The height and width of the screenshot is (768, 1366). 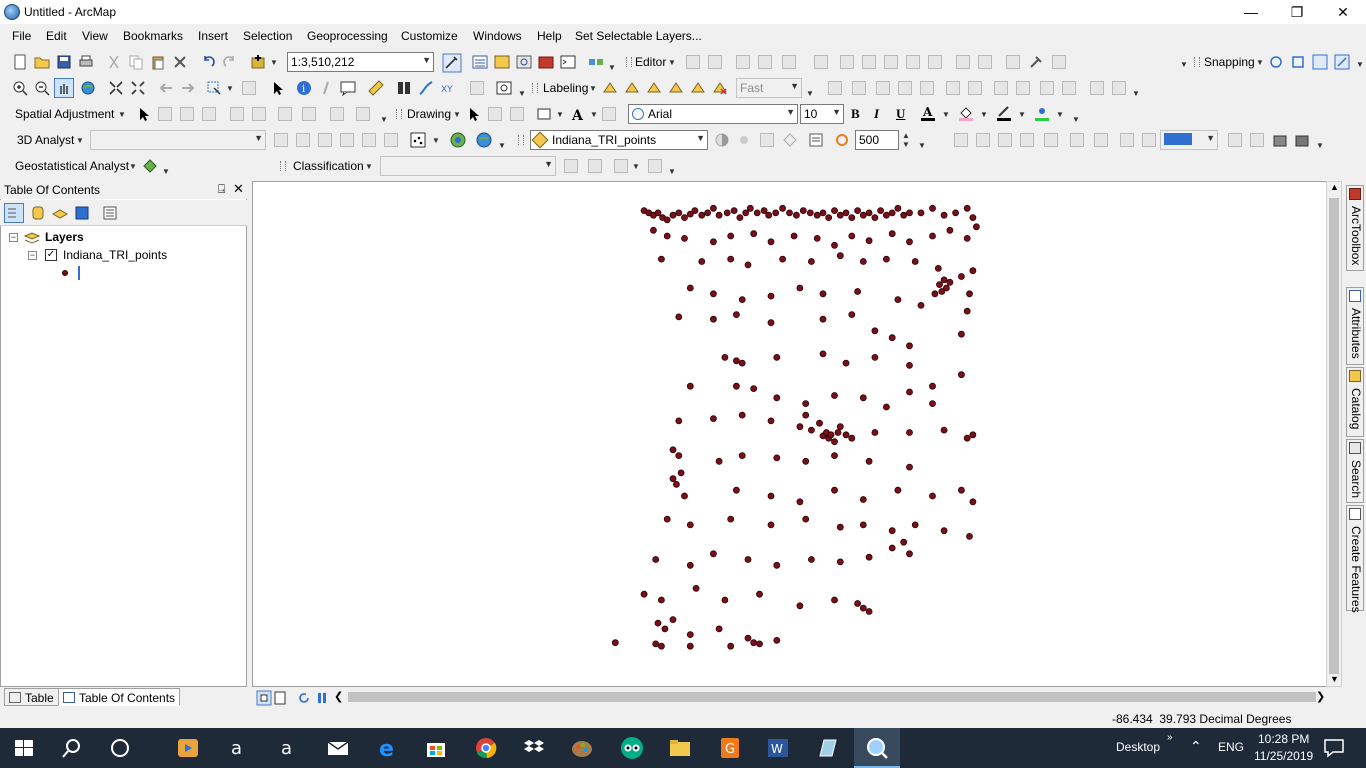 What do you see at coordinates (209, 114) in the screenshot?
I see `multiple-displacement-links-icon` at bounding box center [209, 114].